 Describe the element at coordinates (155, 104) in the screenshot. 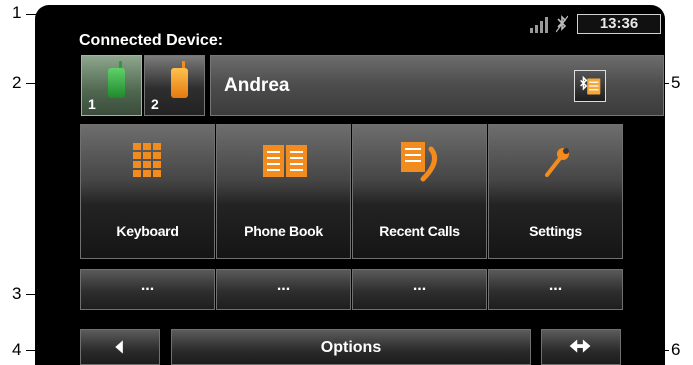

I see `device-2-number: 2` at that location.